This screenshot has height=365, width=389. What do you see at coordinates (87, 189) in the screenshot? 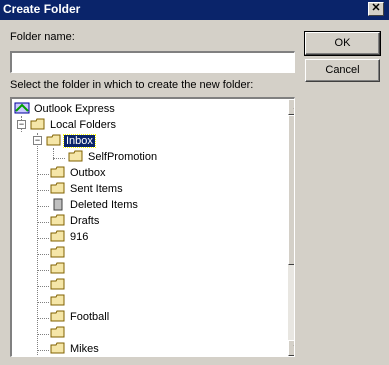
I see `tree-node-sent-items: Sent Items` at bounding box center [87, 189].